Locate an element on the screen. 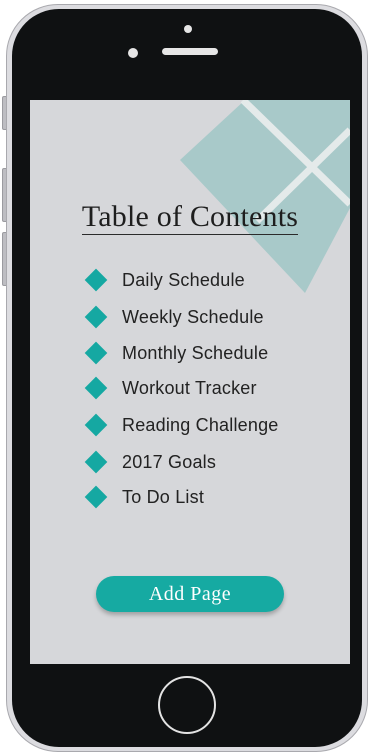 This screenshot has width=370, height=754. page-title-text: Table of Contents is located at coordinates (190, 217).